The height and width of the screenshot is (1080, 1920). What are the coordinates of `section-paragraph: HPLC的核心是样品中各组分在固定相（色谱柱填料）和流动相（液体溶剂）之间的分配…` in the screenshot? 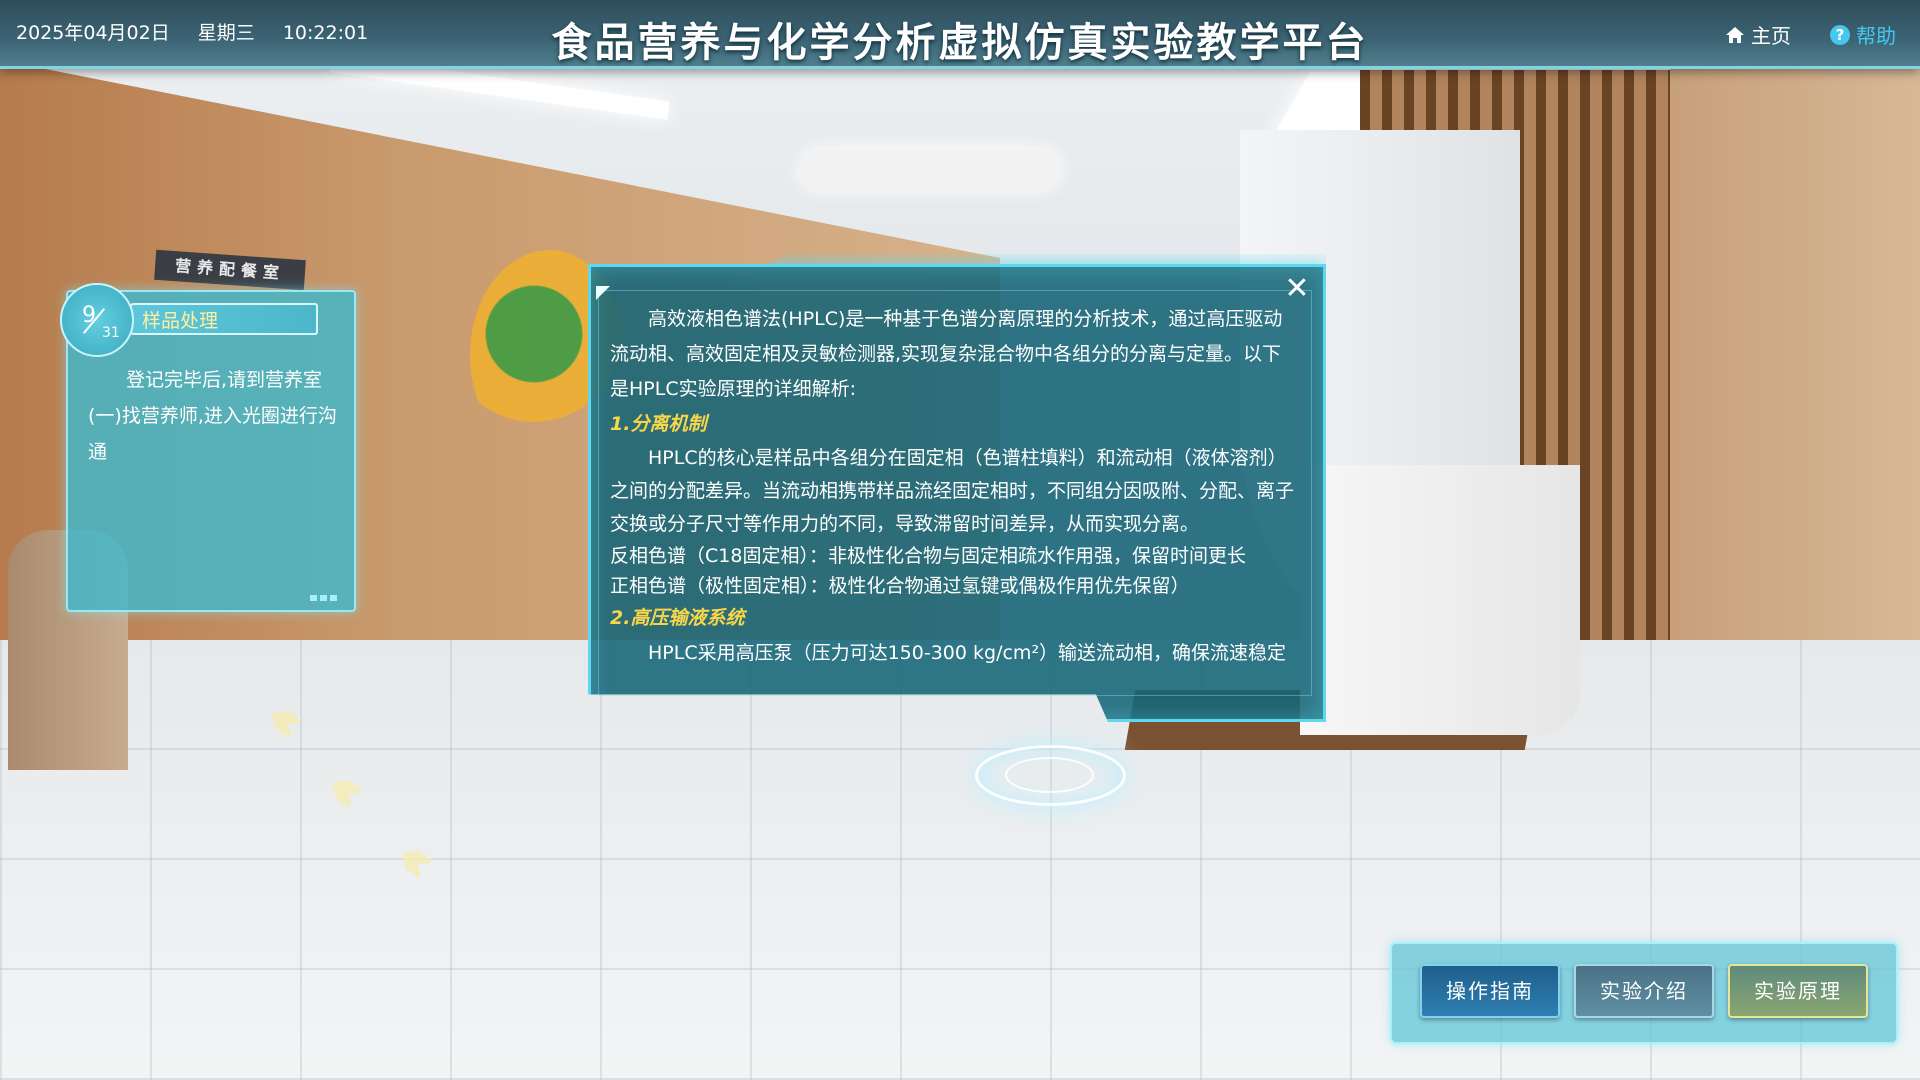 It's located at (952, 491).